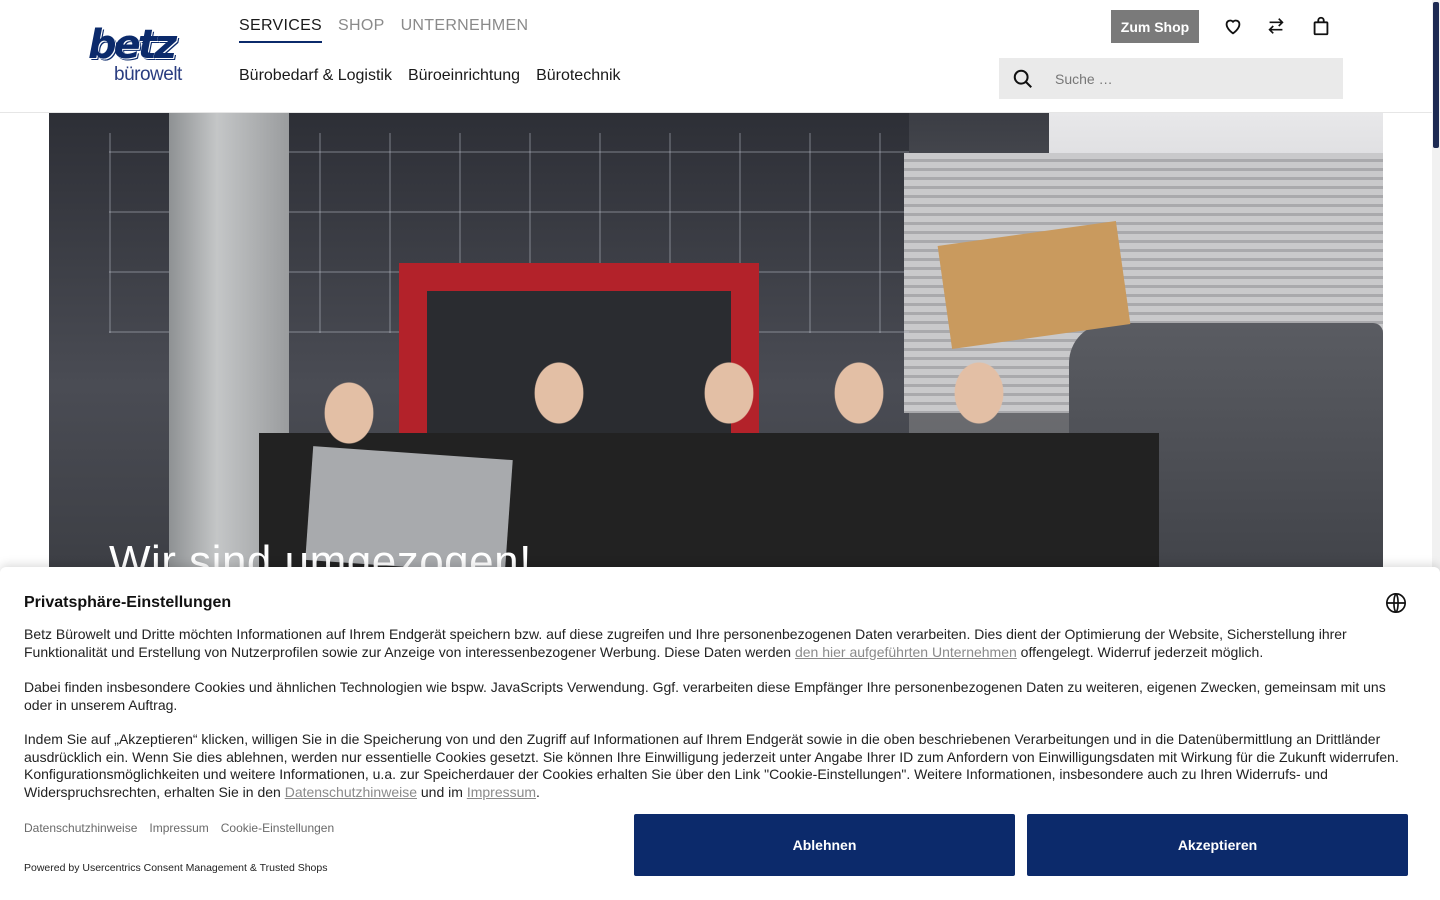 This screenshot has height=900, width=1440. Describe the element at coordinates (501, 792) in the screenshot. I see `imprint-link-inline: Impressum` at that location.